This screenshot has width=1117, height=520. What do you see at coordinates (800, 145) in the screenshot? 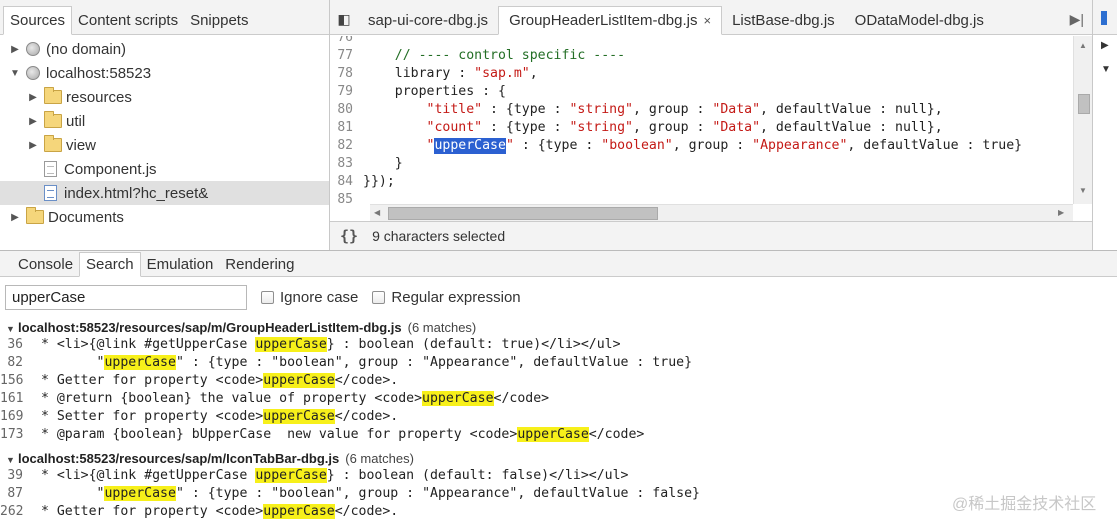
I see `code-token: "Appearance"` at bounding box center [800, 145].